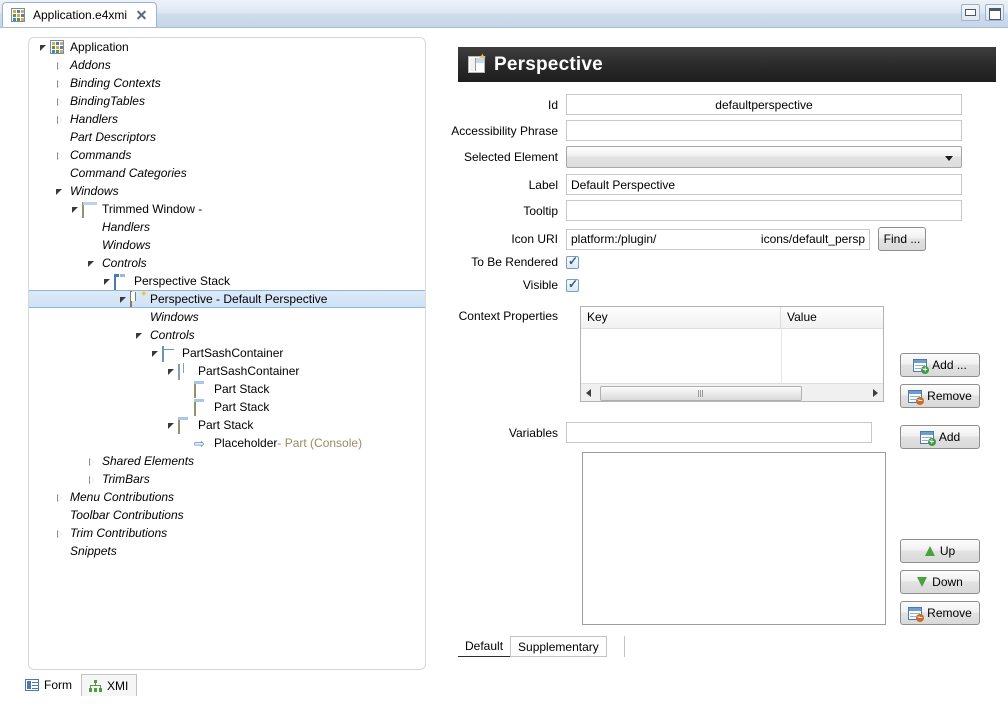 Image resolution: width=1008 pixels, height=712 pixels. Describe the element at coordinates (90, 209) in the screenshot. I see `trimmed-window-icon` at that location.